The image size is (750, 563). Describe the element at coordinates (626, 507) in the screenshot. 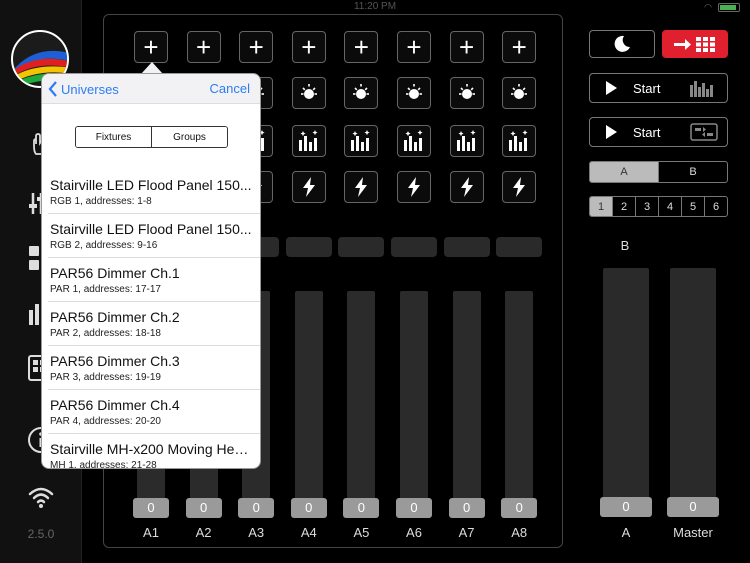

I see `fader-a-value: 0` at that location.